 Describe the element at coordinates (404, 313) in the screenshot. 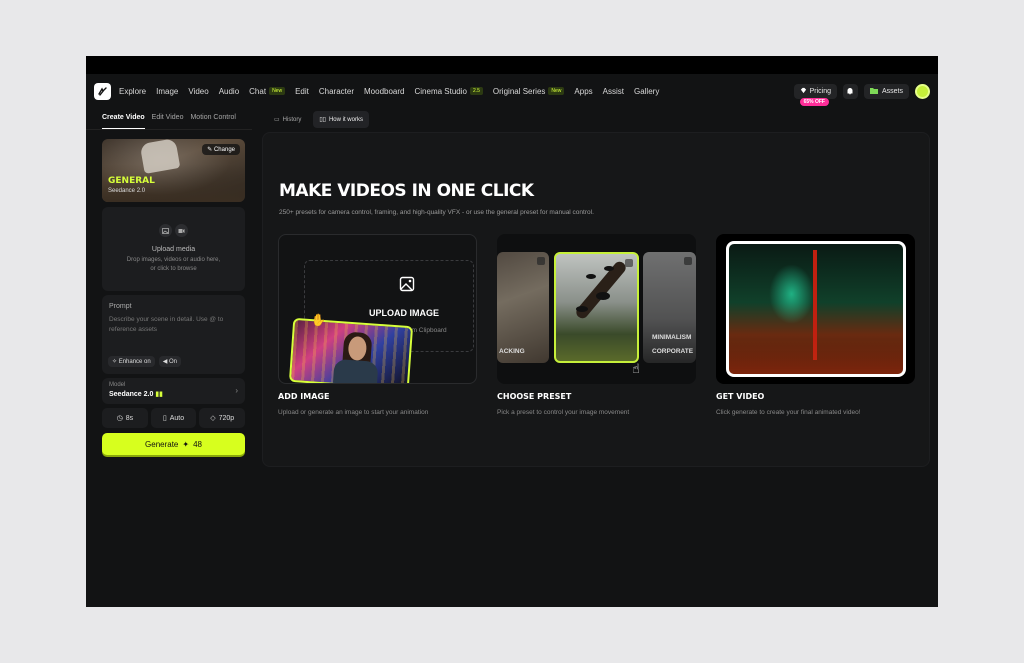

I see `upload-image-title: UPLOAD IMAGE` at that location.